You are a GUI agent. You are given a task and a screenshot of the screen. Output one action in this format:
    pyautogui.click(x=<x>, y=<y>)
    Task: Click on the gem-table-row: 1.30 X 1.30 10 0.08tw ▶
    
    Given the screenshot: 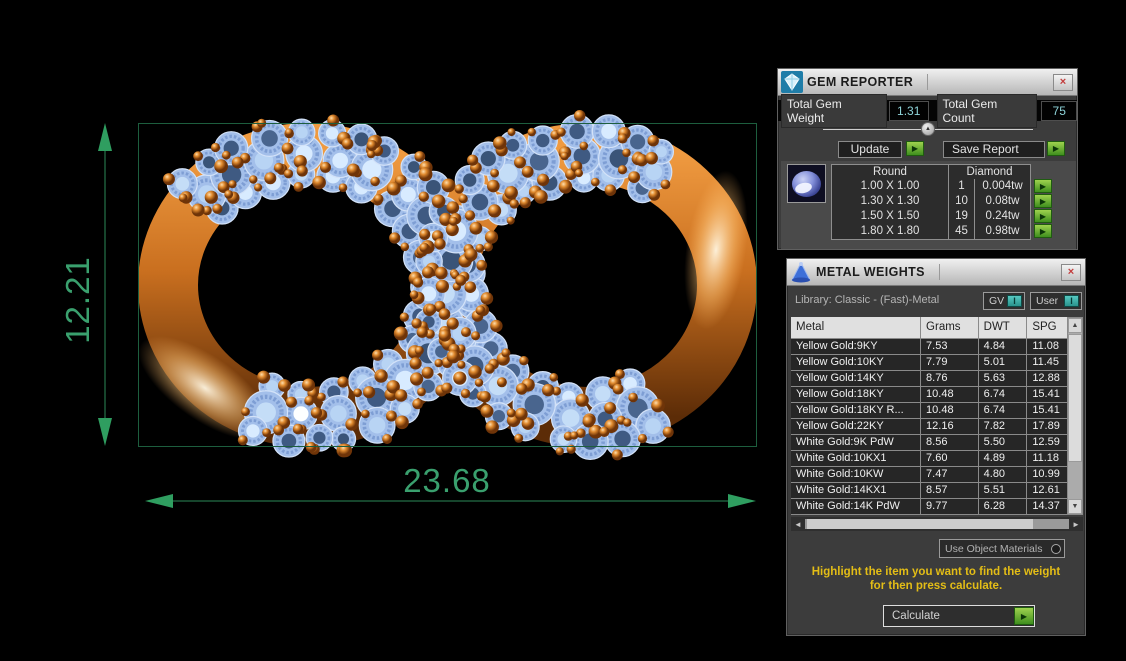 What is the action you would take?
    pyautogui.click(x=941, y=202)
    